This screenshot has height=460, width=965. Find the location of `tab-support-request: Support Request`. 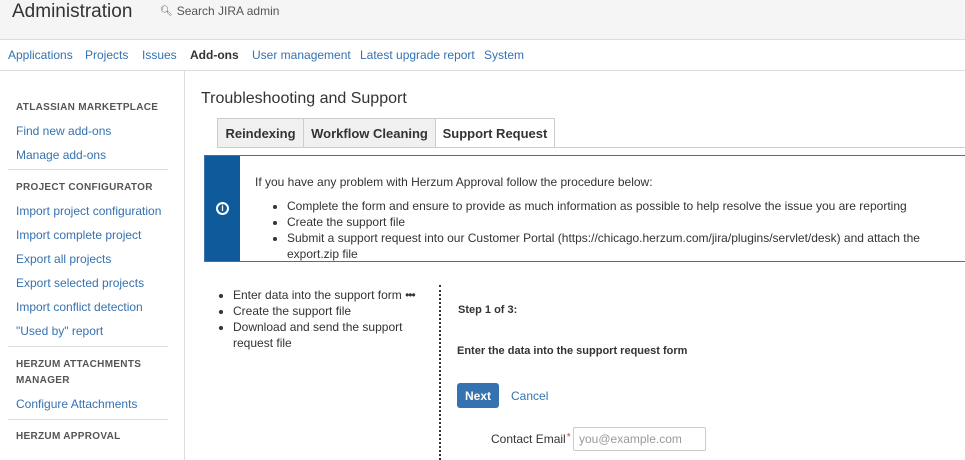

tab-support-request: Support Request is located at coordinates (495, 133).